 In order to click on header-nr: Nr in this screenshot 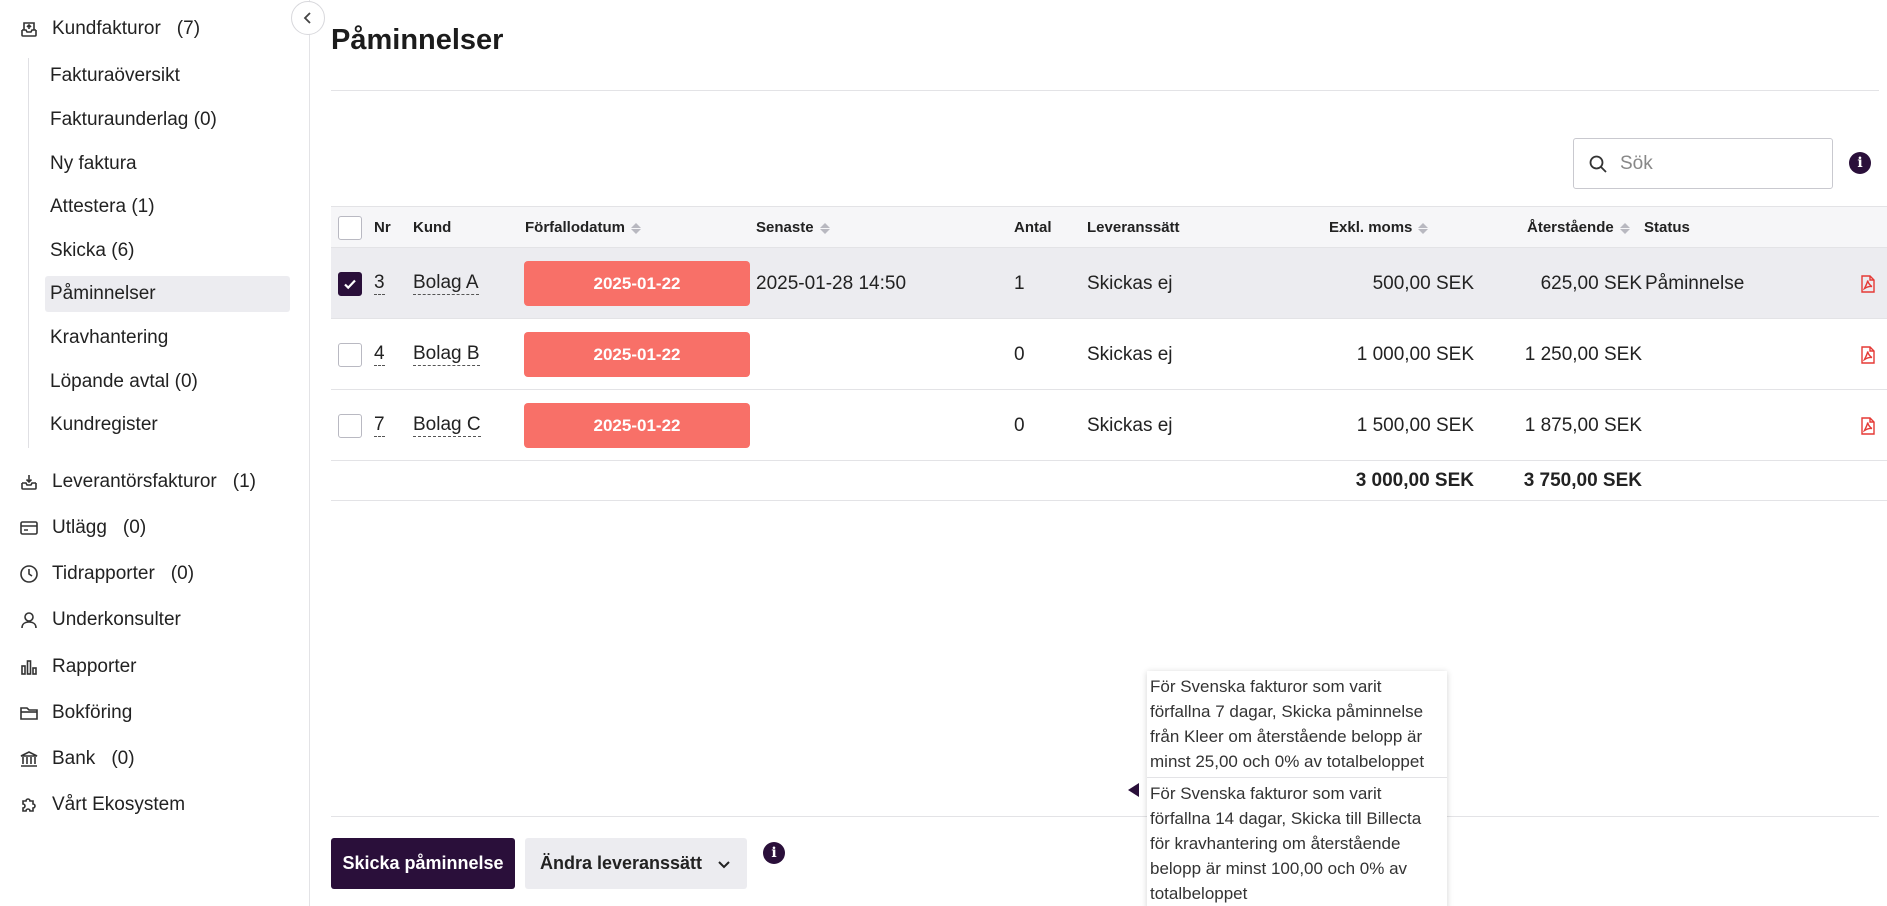, I will do `click(382, 228)`.